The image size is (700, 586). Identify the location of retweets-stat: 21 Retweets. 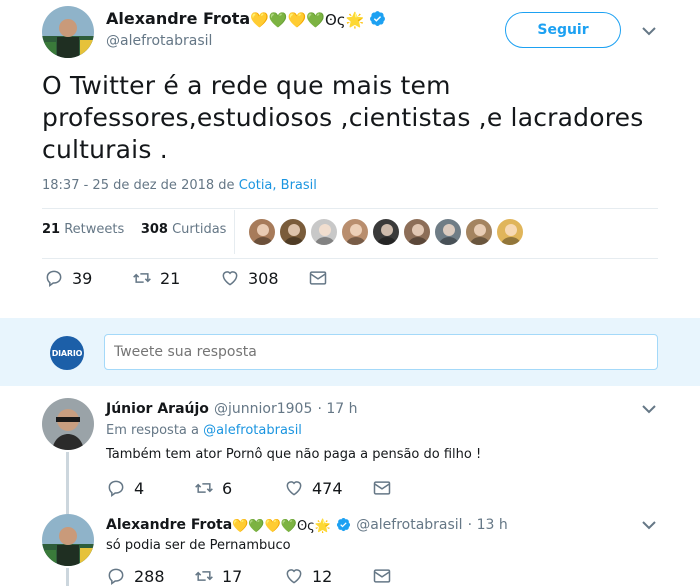
(83, 229).